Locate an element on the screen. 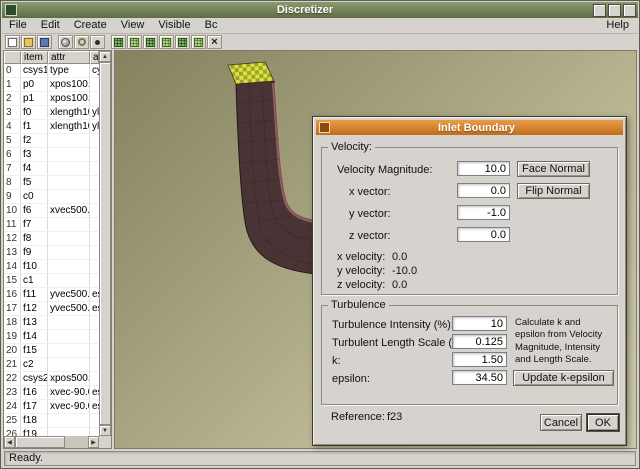  table-row: 18 f13 is located at coordinates (51, 323).